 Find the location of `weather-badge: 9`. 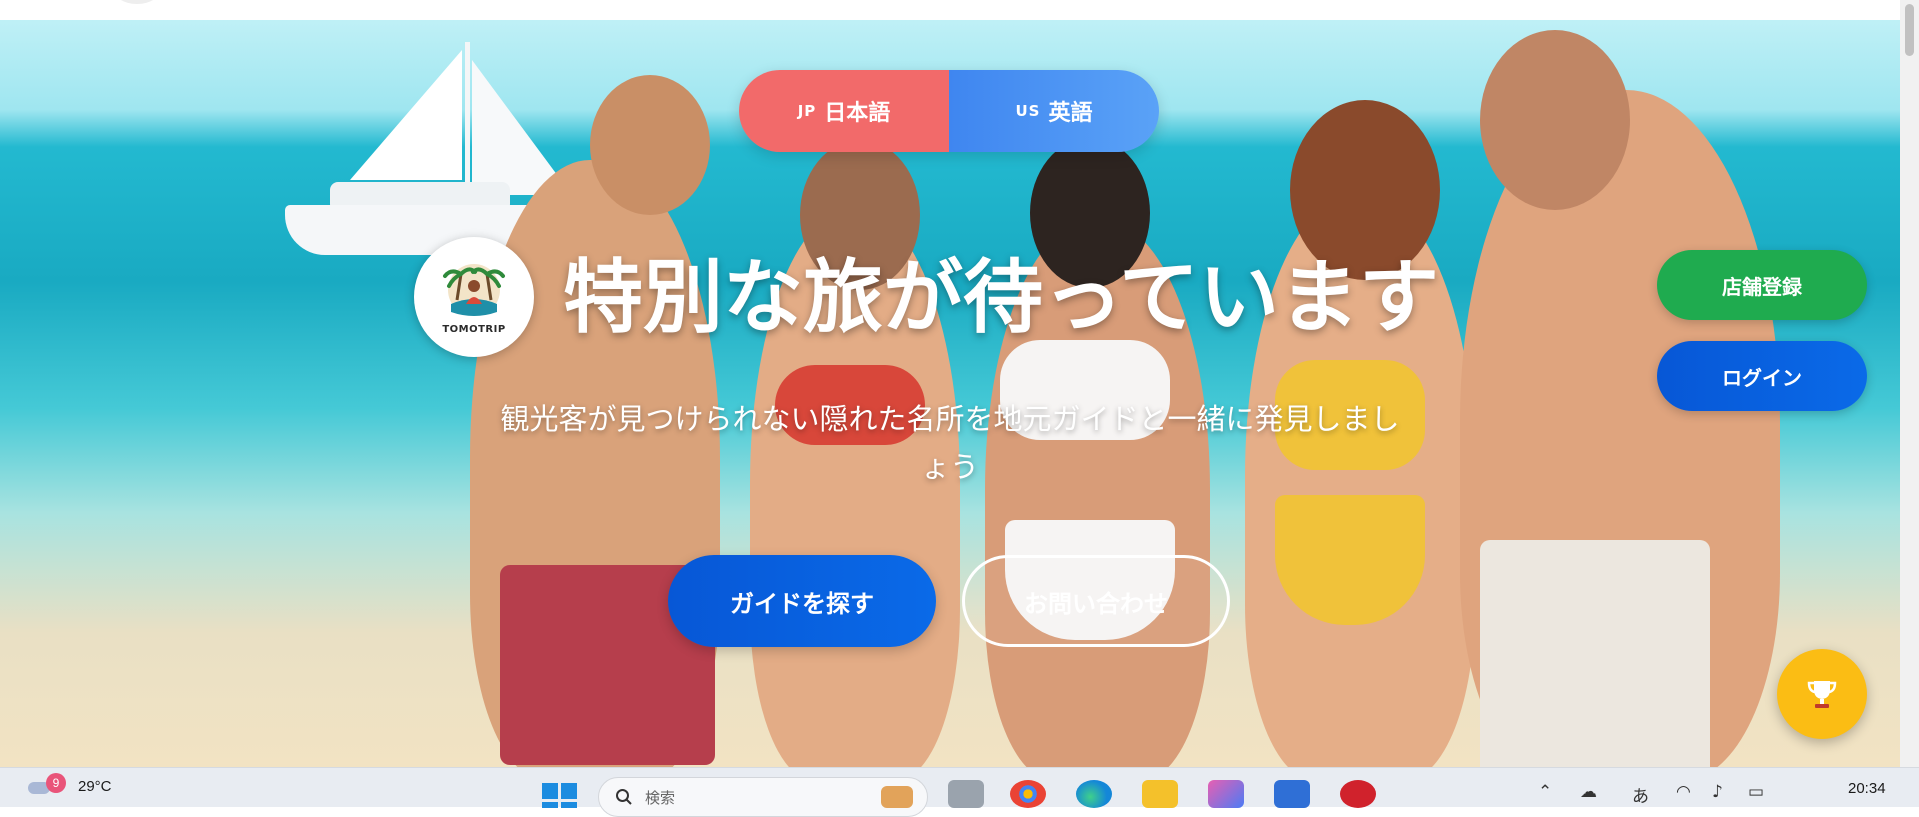

weather-badge: 9 is located at coordinates (56, 783).